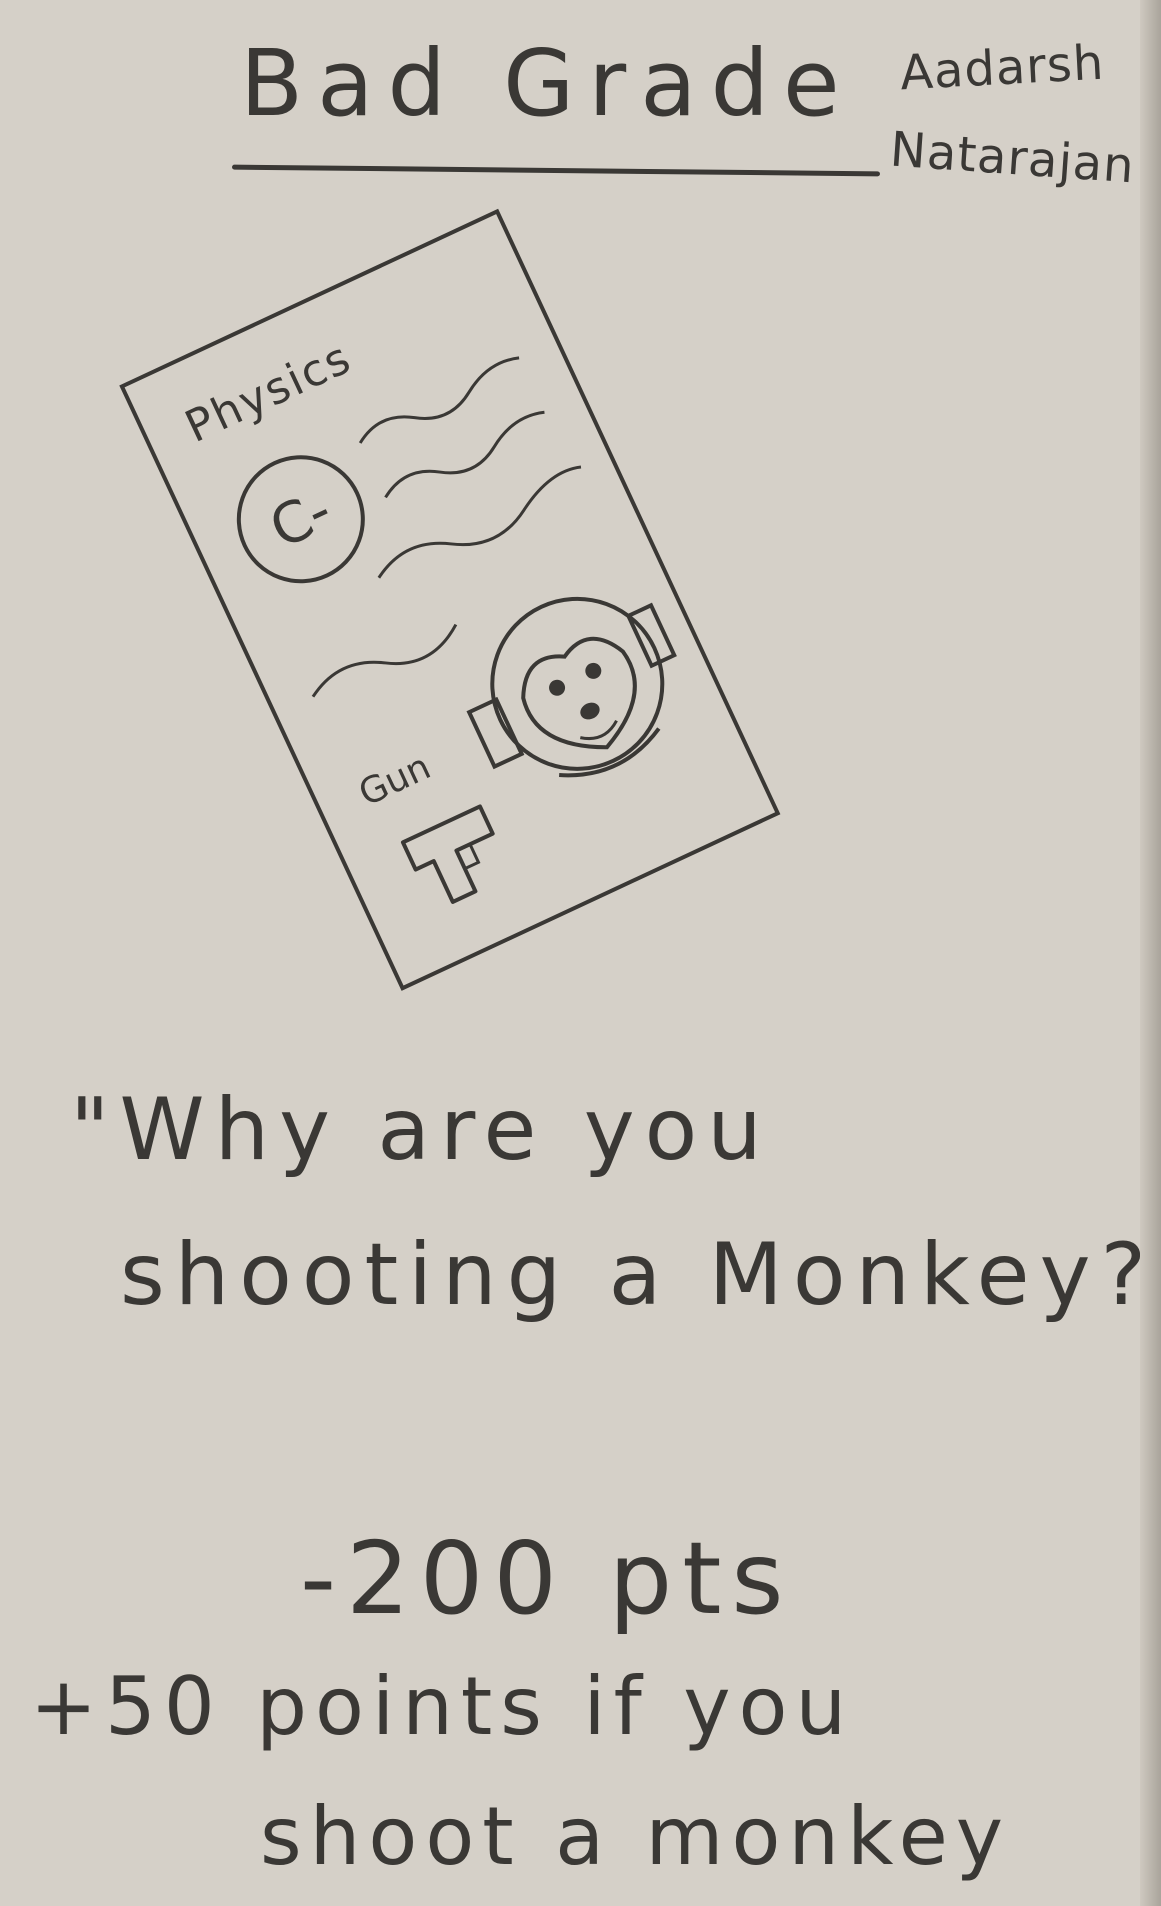  I want to click on background-edge, so click(1150, 953).